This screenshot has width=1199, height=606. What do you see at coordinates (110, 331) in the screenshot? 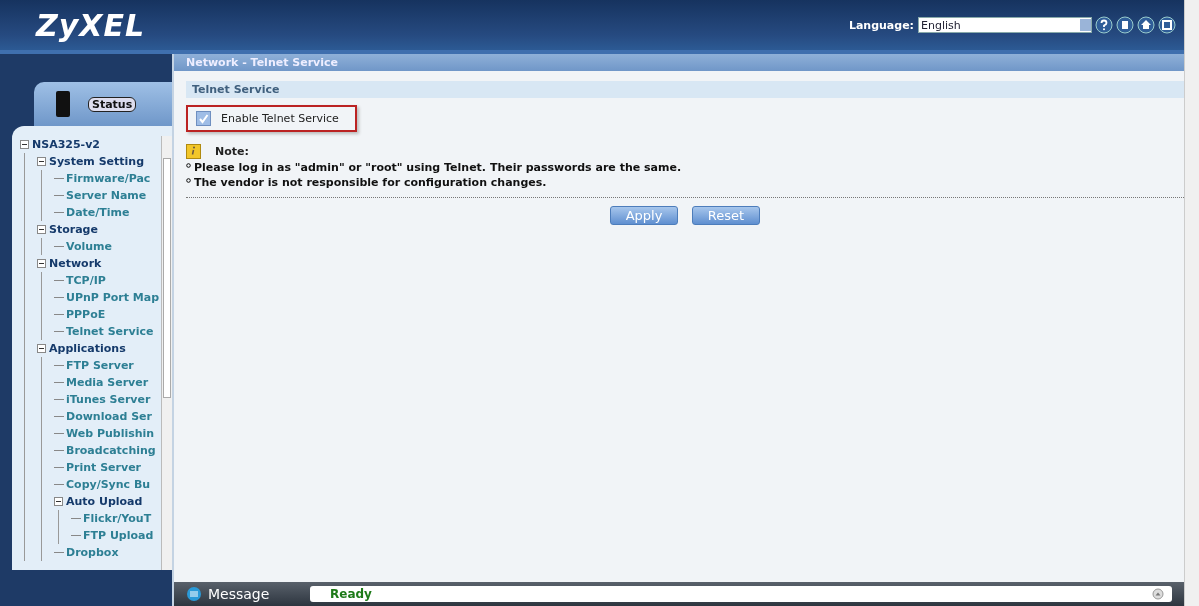
I see `tree-item: Telnet Service` at bounding box center [110, 331].